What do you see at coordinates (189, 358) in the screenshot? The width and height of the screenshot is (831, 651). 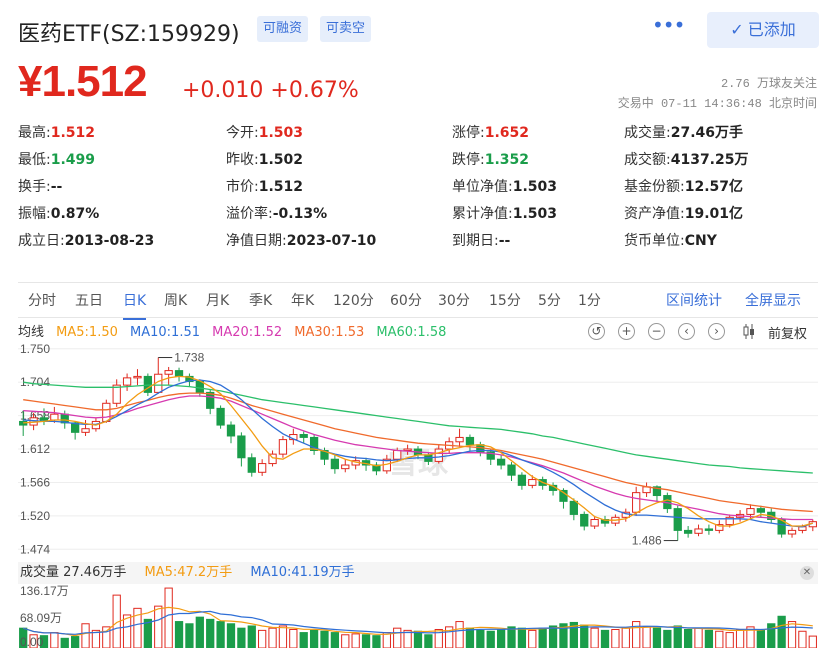 I see `annotation-label: 1.738` at bounding box center [189, 358].